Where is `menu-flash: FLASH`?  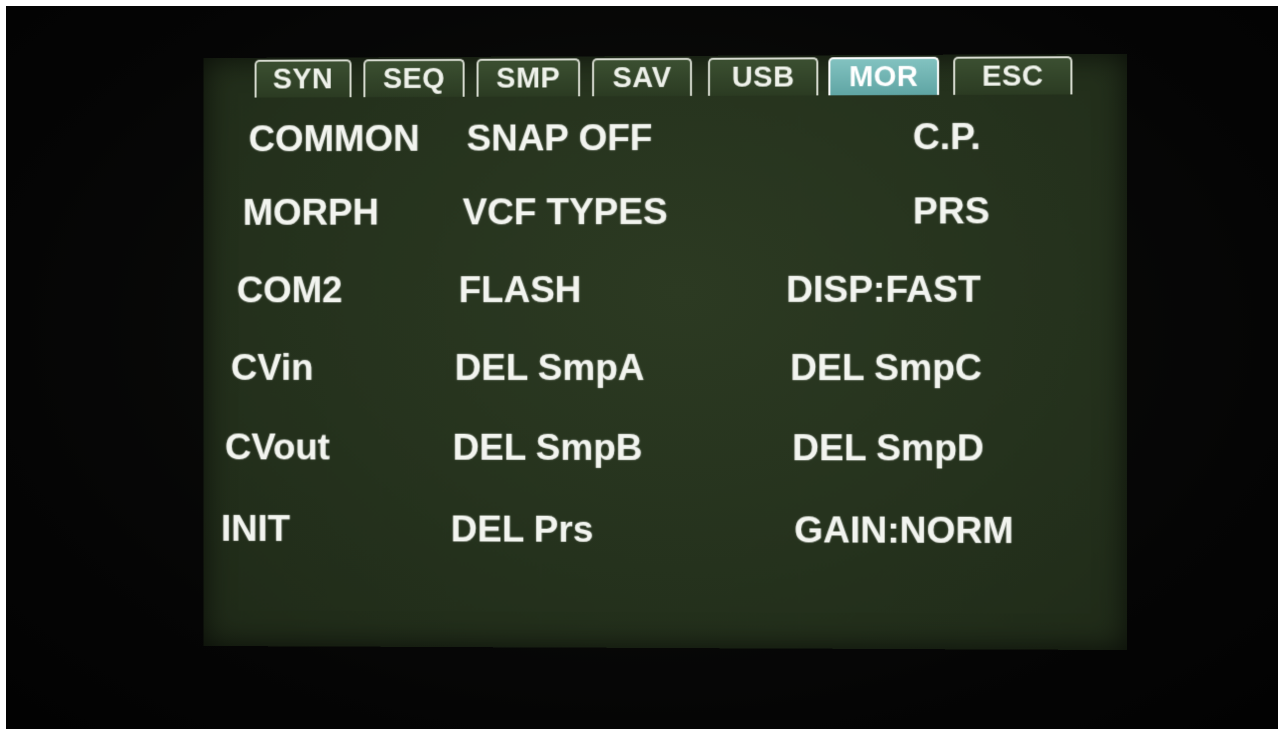 menu-flash: FLASH is located at coordinates (520, 290).